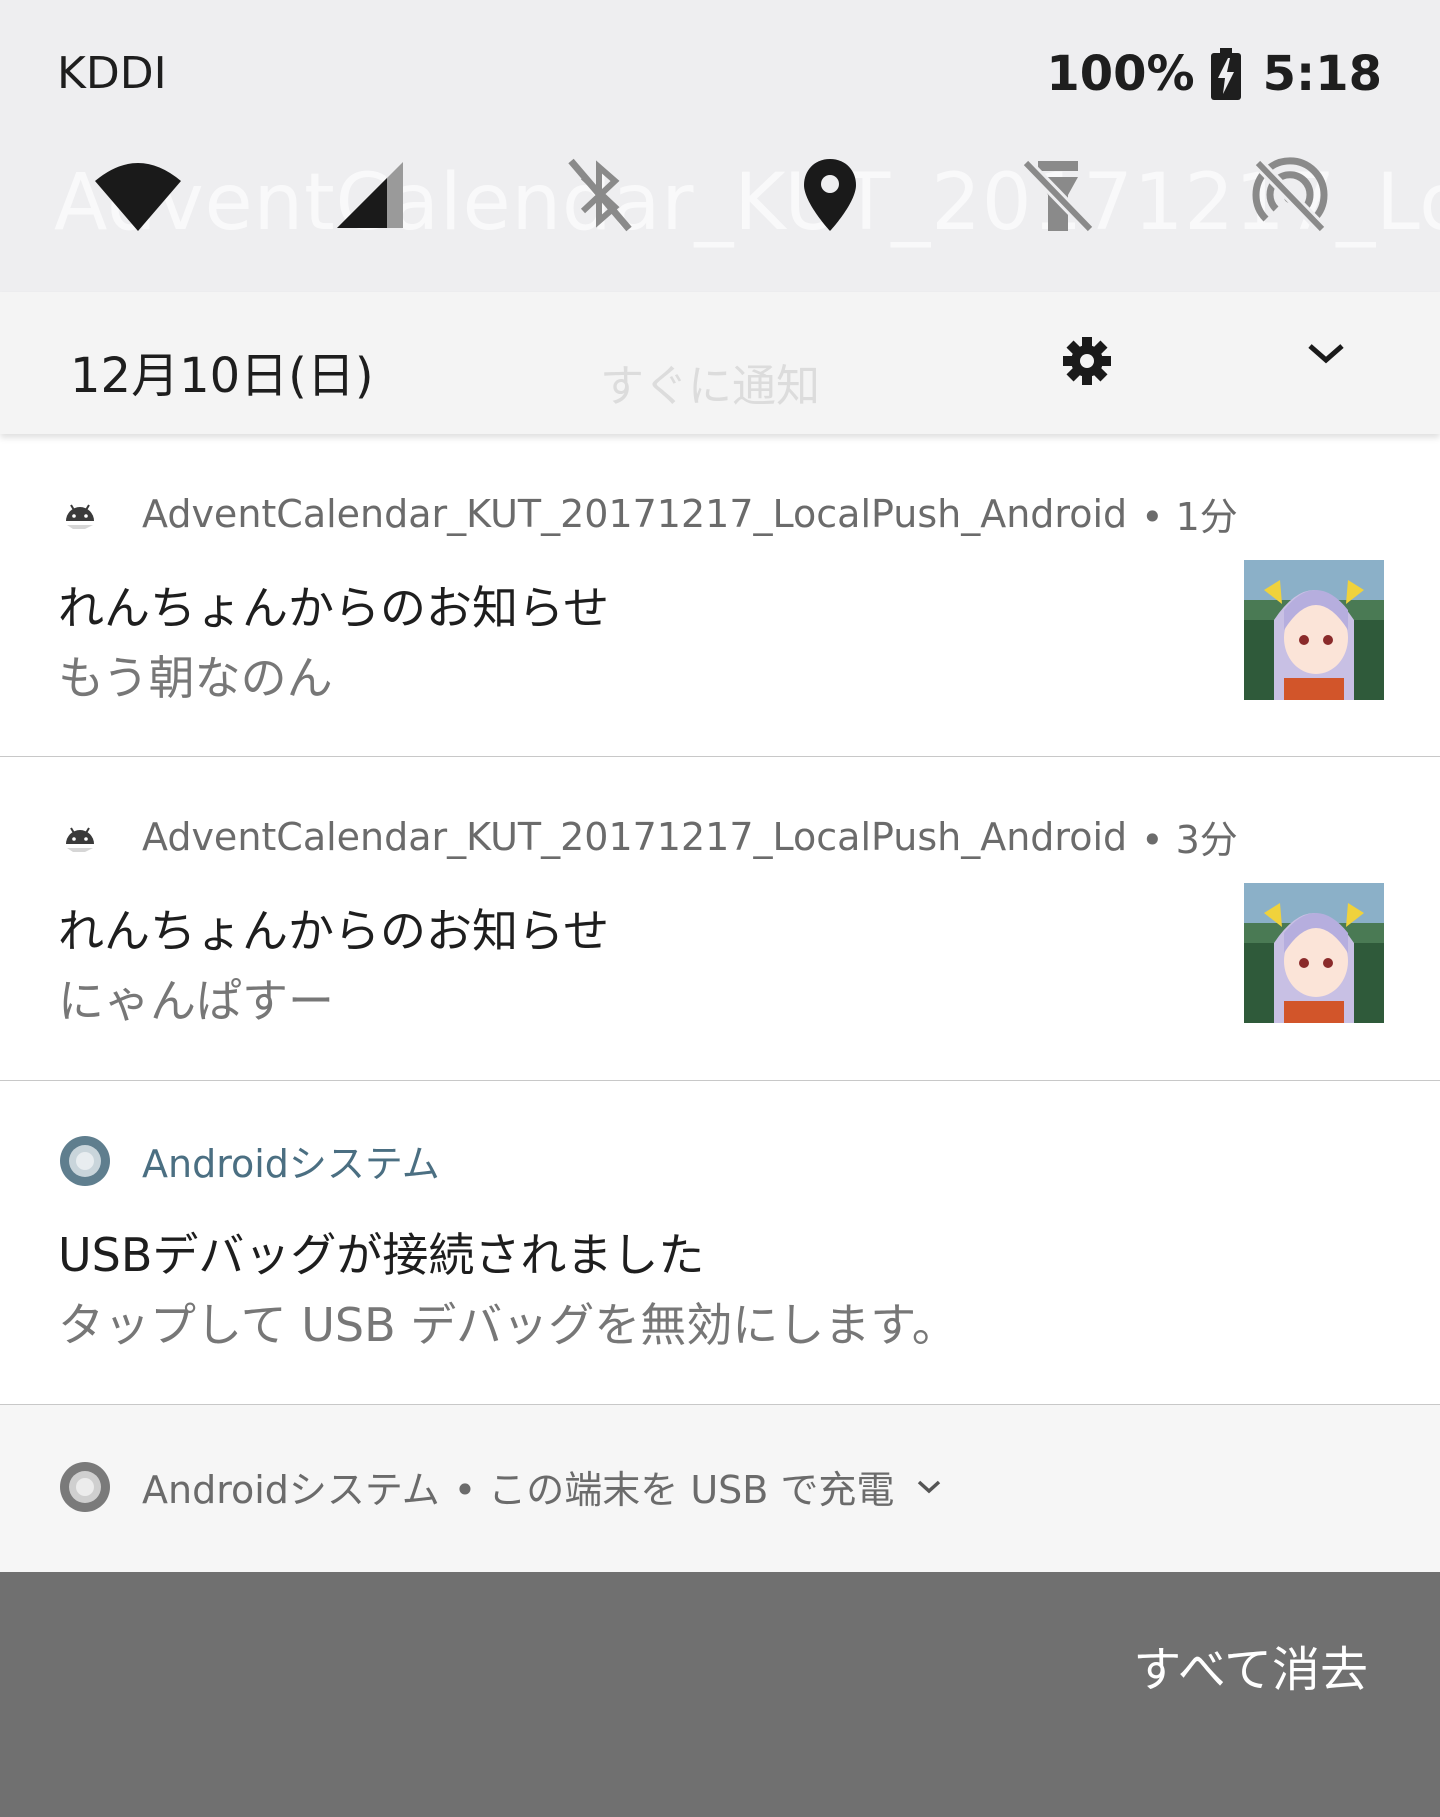  I want to click on notification-header: Androidシステム • この端末を USB で充電, so click(500, 1486).